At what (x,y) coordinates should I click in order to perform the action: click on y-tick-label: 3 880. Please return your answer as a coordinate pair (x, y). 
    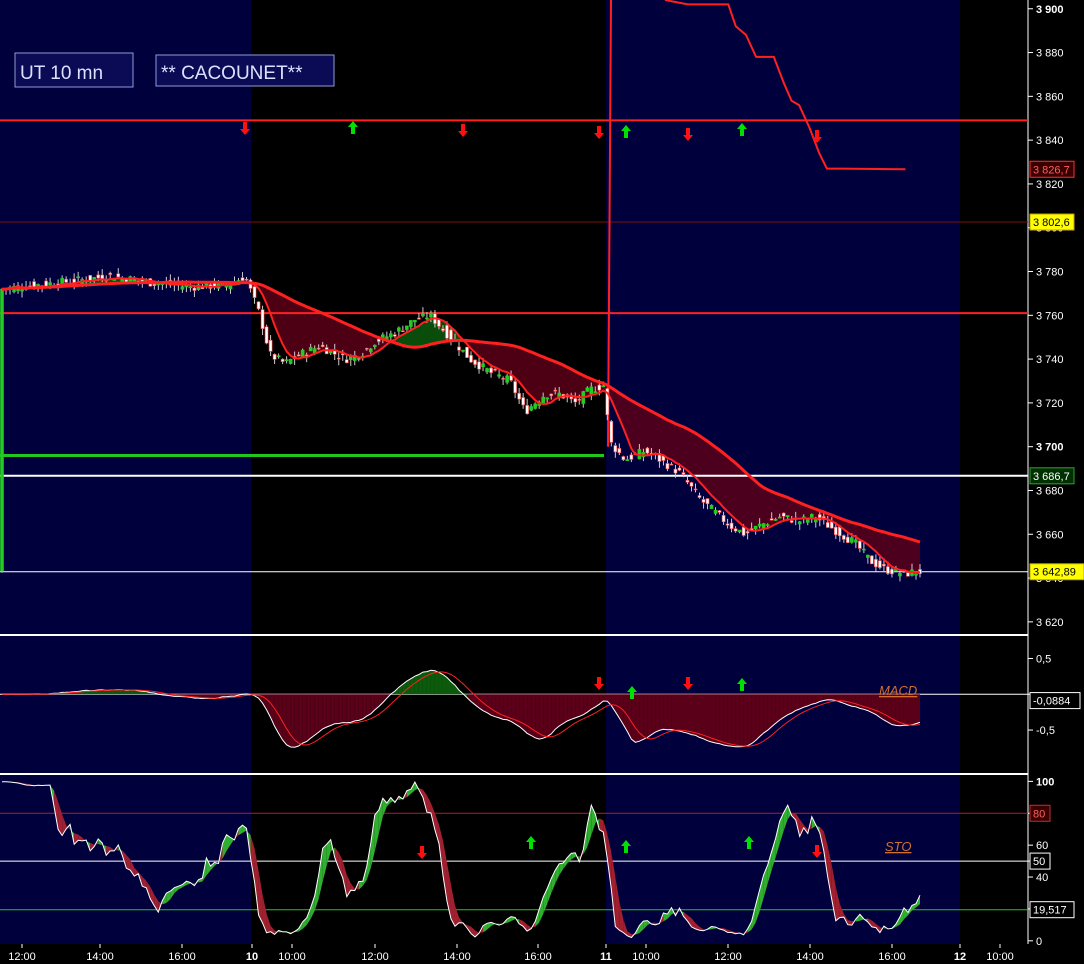
    Looking at the image, I should click on (1050, 54).